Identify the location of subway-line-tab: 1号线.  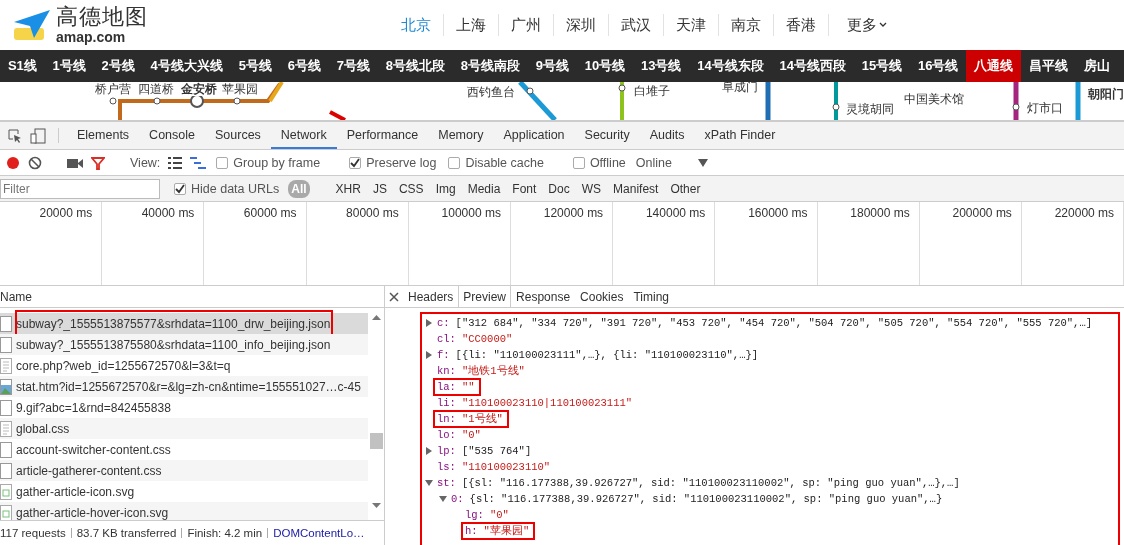
(69, 66).